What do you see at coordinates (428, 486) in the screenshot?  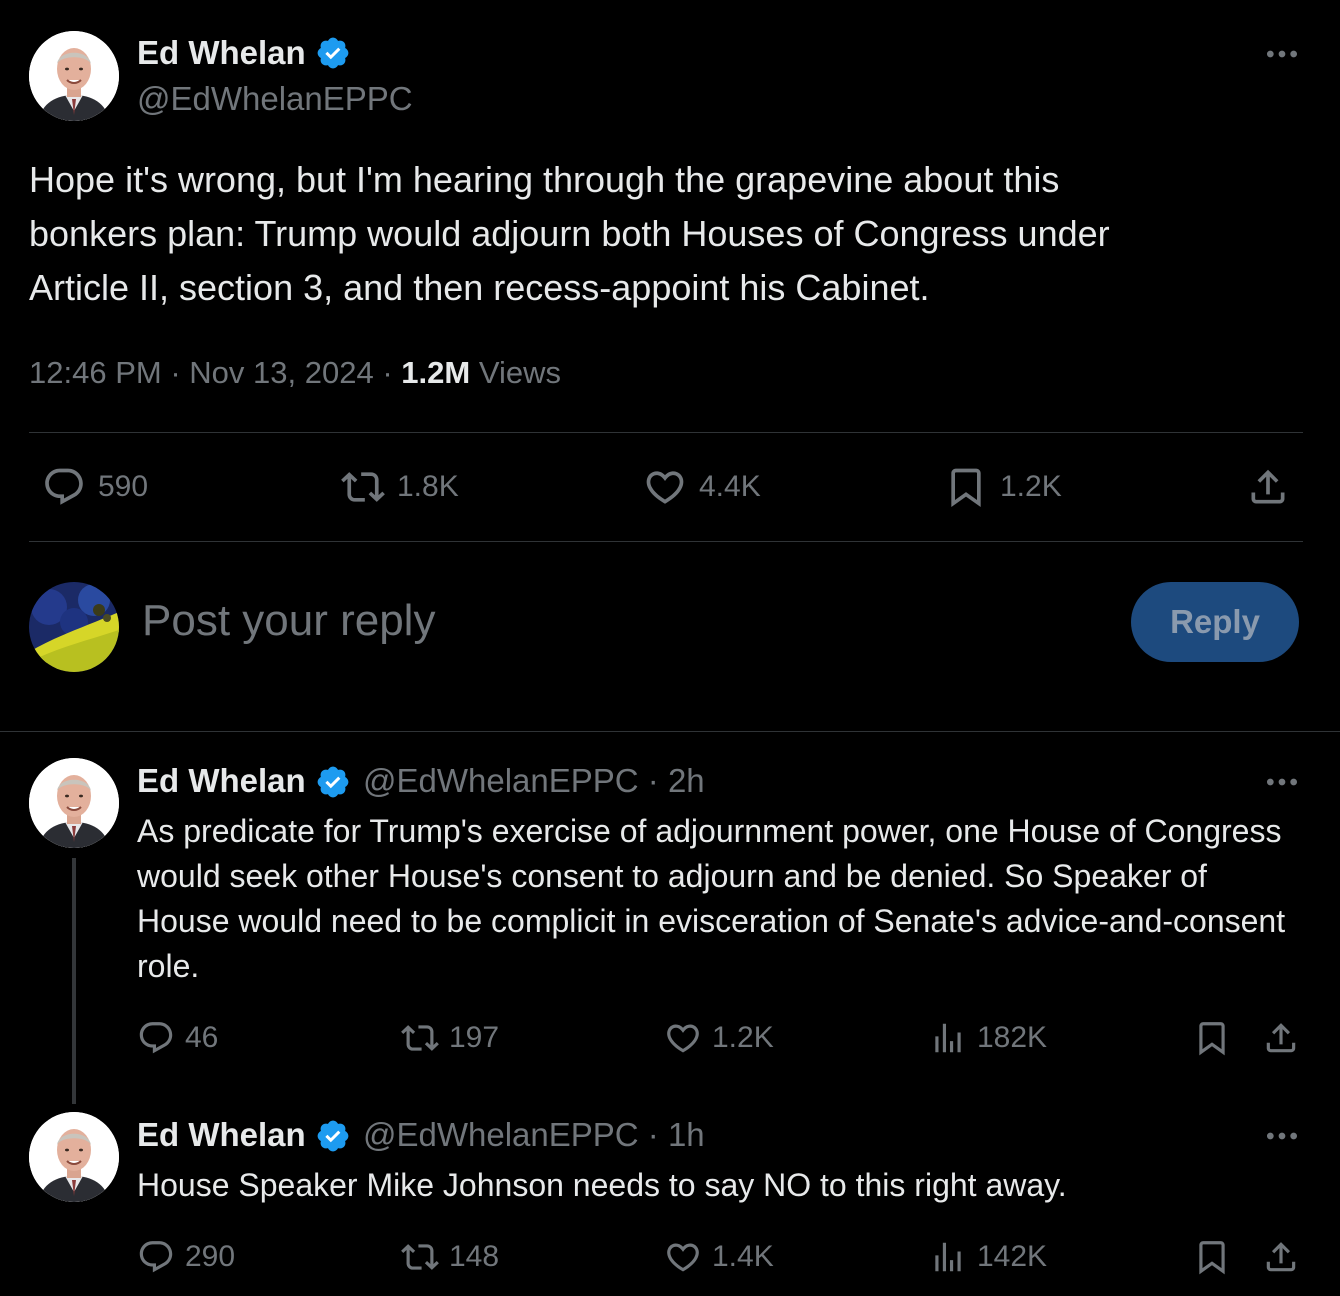 I see `repost-count: 1.8K` at bounding box center [428, 486].